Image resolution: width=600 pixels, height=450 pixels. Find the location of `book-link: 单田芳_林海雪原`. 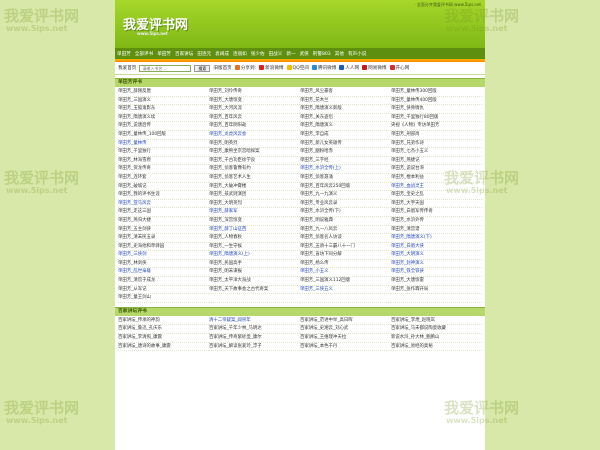

book-link: 单田芳_林海雪原 is located at coordinates (163, 161).